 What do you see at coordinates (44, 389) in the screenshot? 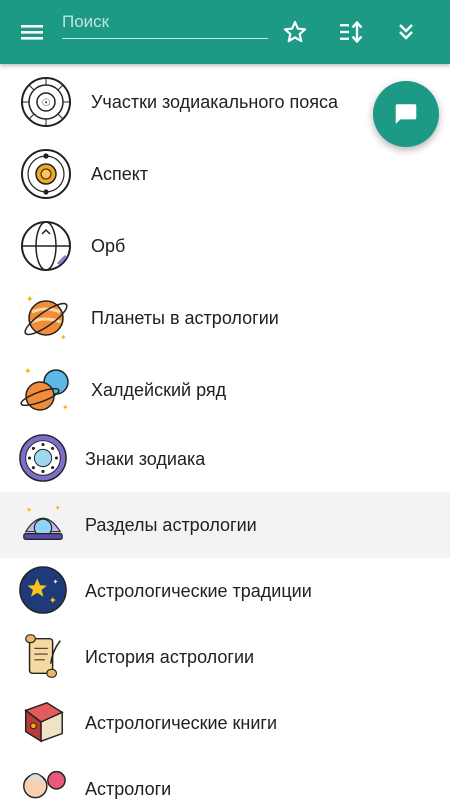
I see `planets-group-icon: ✦ ✦` at bounding box center [44, 389].